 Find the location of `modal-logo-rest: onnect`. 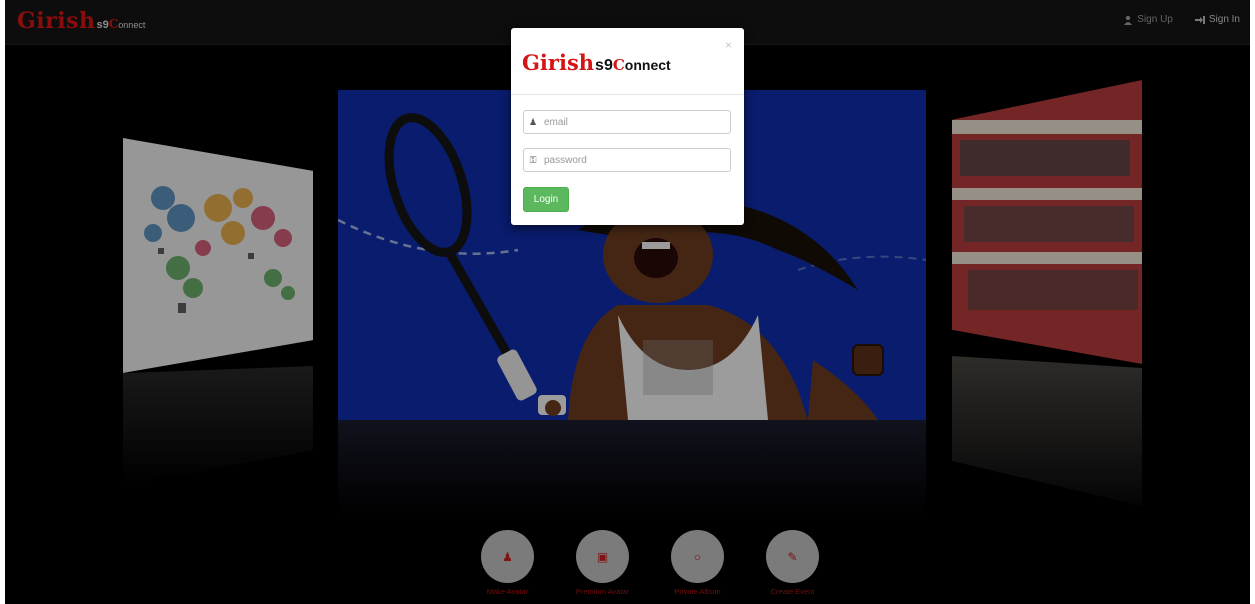

modal-logo-rest: onnect is located at coordinates (647, 65).